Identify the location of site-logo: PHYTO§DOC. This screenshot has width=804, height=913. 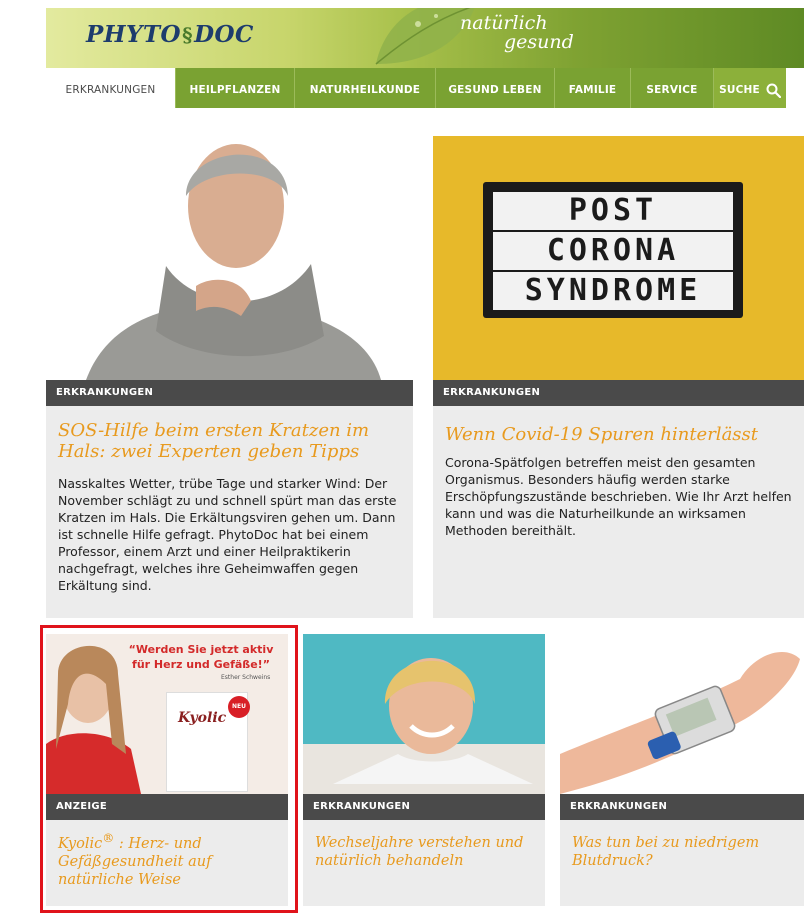
(170, 34).